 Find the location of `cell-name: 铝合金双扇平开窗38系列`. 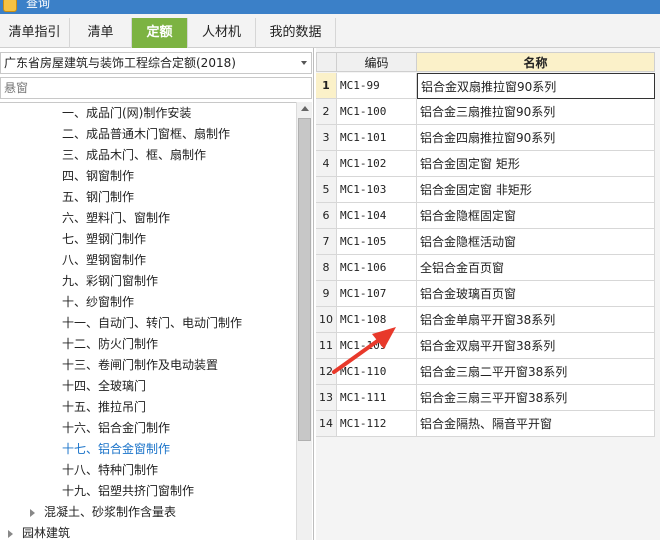

cell-name: 铝合金双扇平开窗38系列 is located at coordinates (536, 346).